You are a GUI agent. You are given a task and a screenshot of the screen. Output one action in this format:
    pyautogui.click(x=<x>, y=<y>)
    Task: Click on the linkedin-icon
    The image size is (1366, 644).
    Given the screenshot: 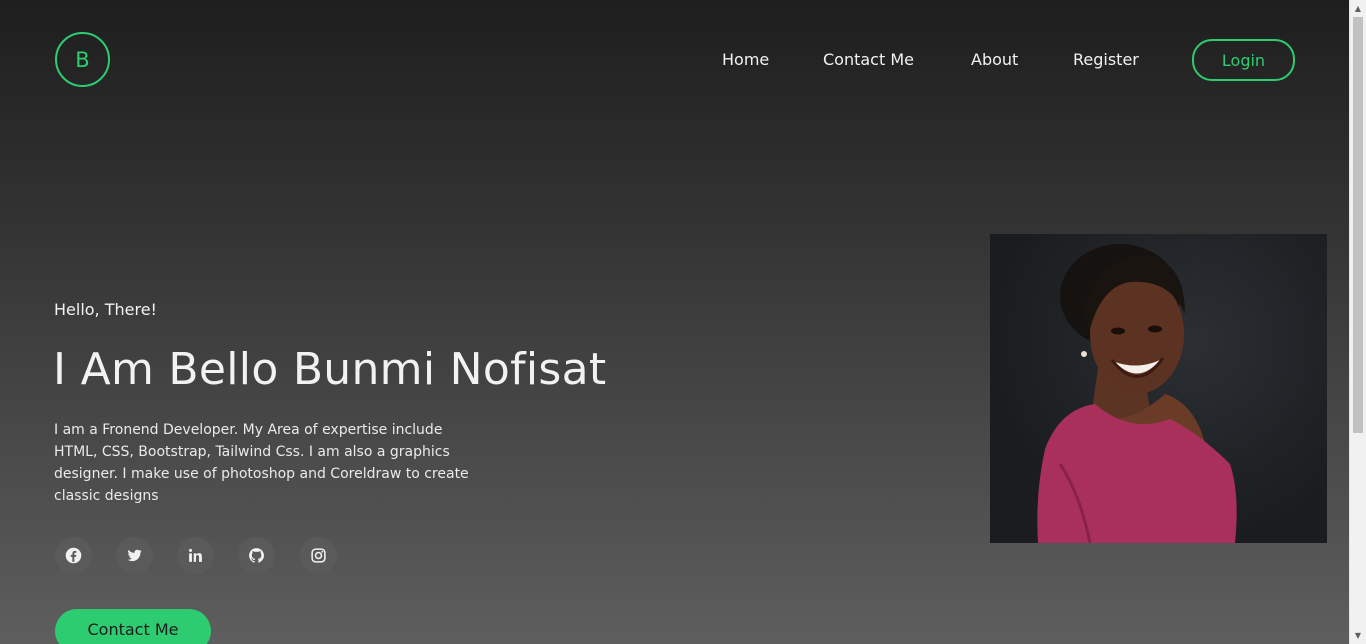 What is the action you would take?
    pyautogui.click(x=195, y=555)
    